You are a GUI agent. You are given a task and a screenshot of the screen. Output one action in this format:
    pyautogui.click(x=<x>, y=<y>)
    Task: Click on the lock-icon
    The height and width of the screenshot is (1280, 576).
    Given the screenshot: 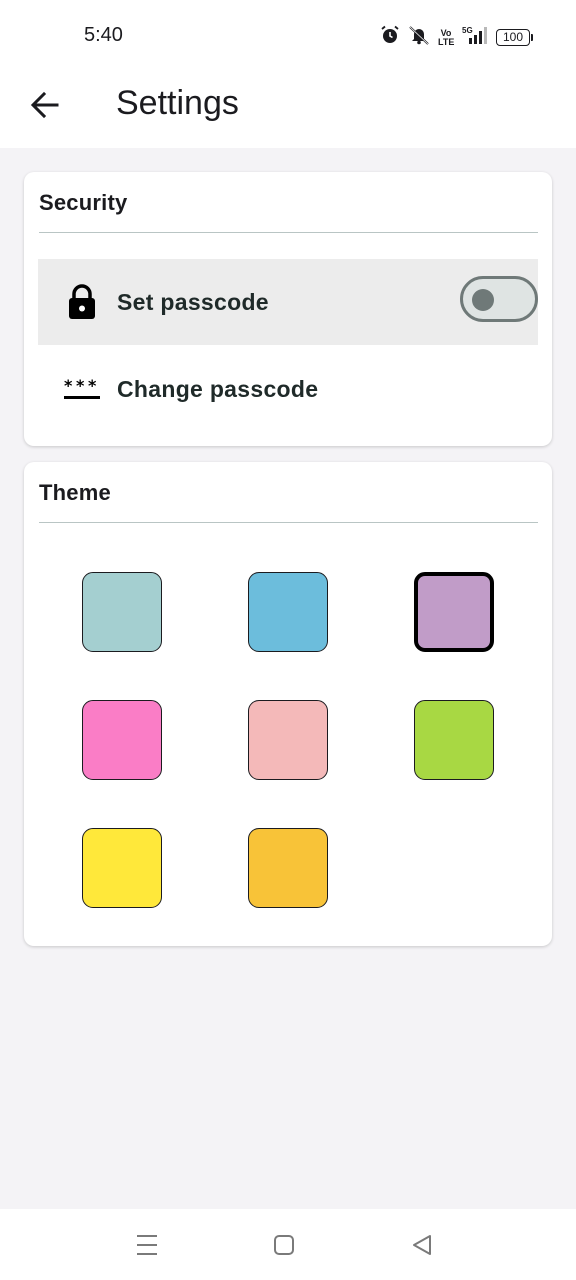 What is the action you would take?
    pyautogui.click(x=82, y=302)
    